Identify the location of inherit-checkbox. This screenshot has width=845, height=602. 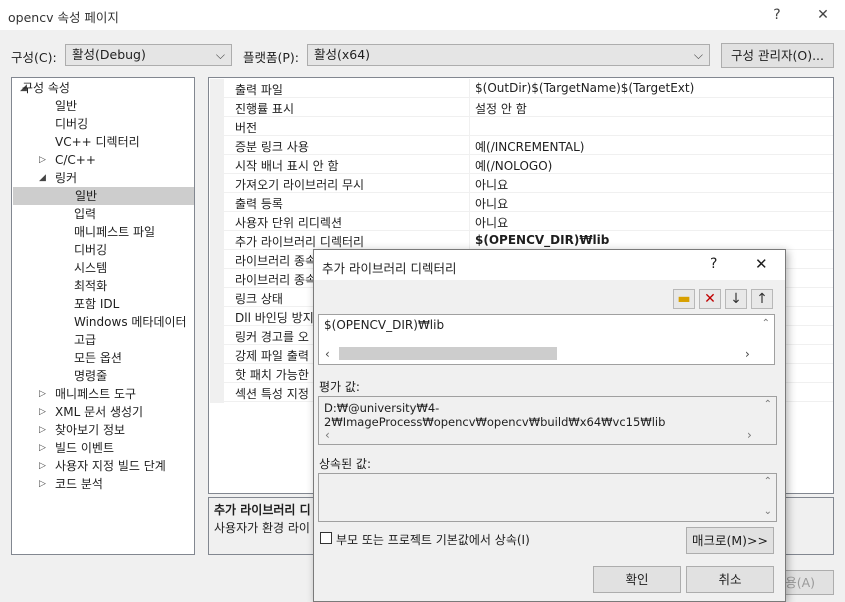
(326, 538).